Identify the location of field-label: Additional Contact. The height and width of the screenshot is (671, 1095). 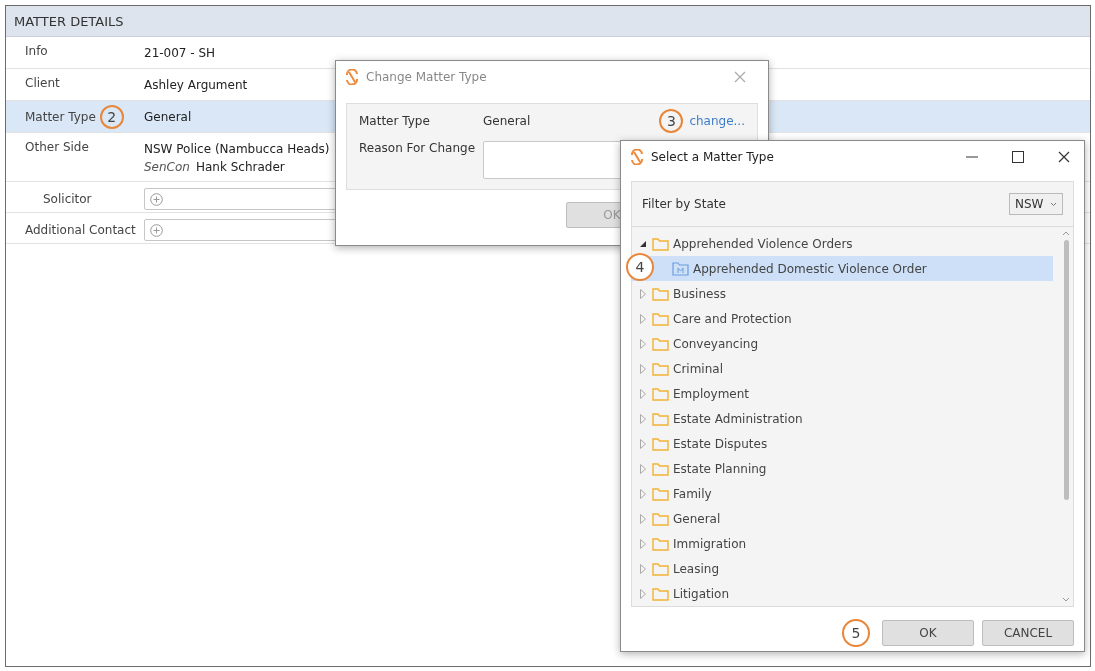
(80, 230).